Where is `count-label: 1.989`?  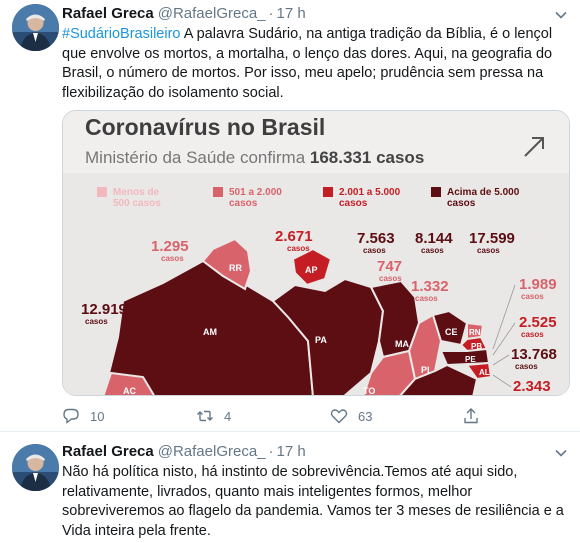
count-label: 1.989 is located at coordinates (538, 284).